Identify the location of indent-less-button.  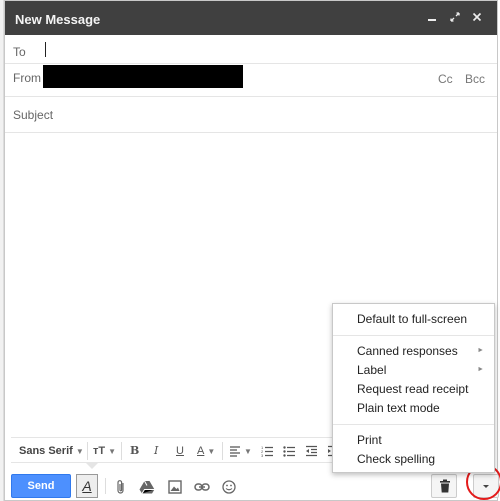
(311, 451).